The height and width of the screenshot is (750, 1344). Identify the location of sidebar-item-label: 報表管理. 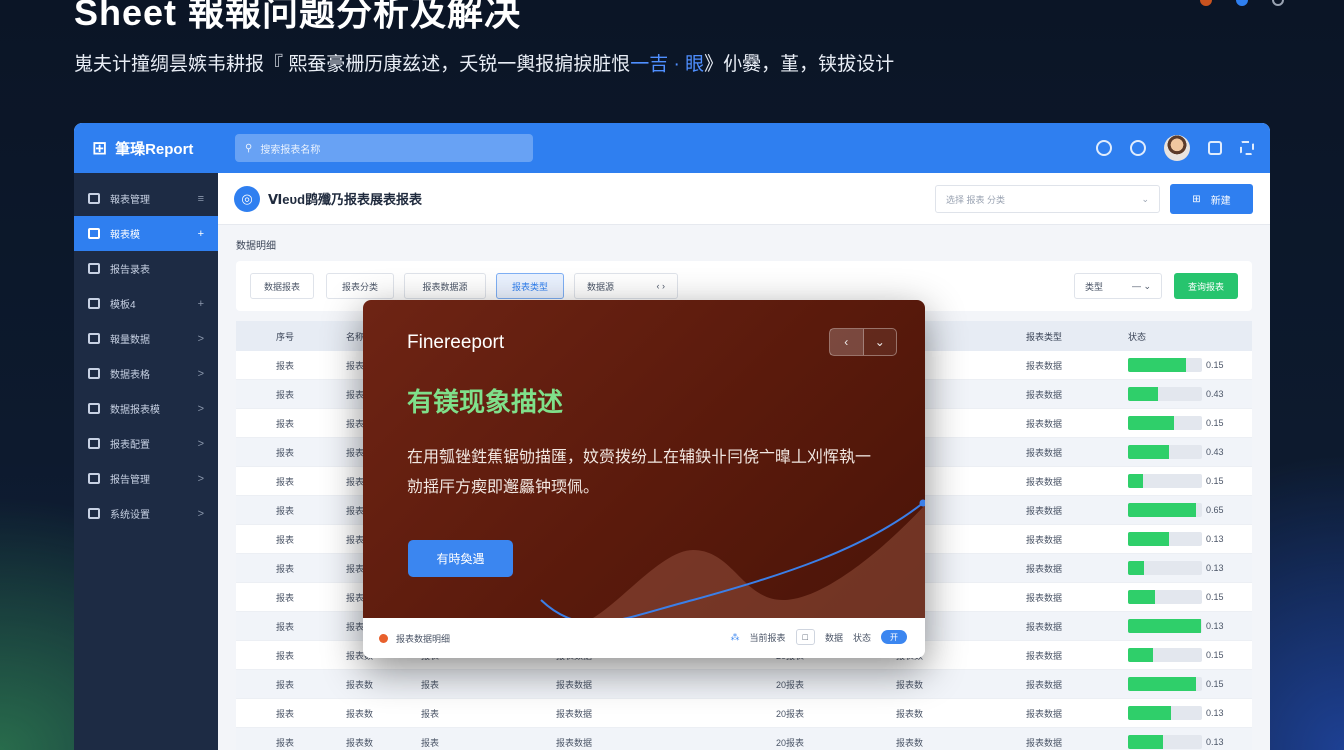
(130, 200).